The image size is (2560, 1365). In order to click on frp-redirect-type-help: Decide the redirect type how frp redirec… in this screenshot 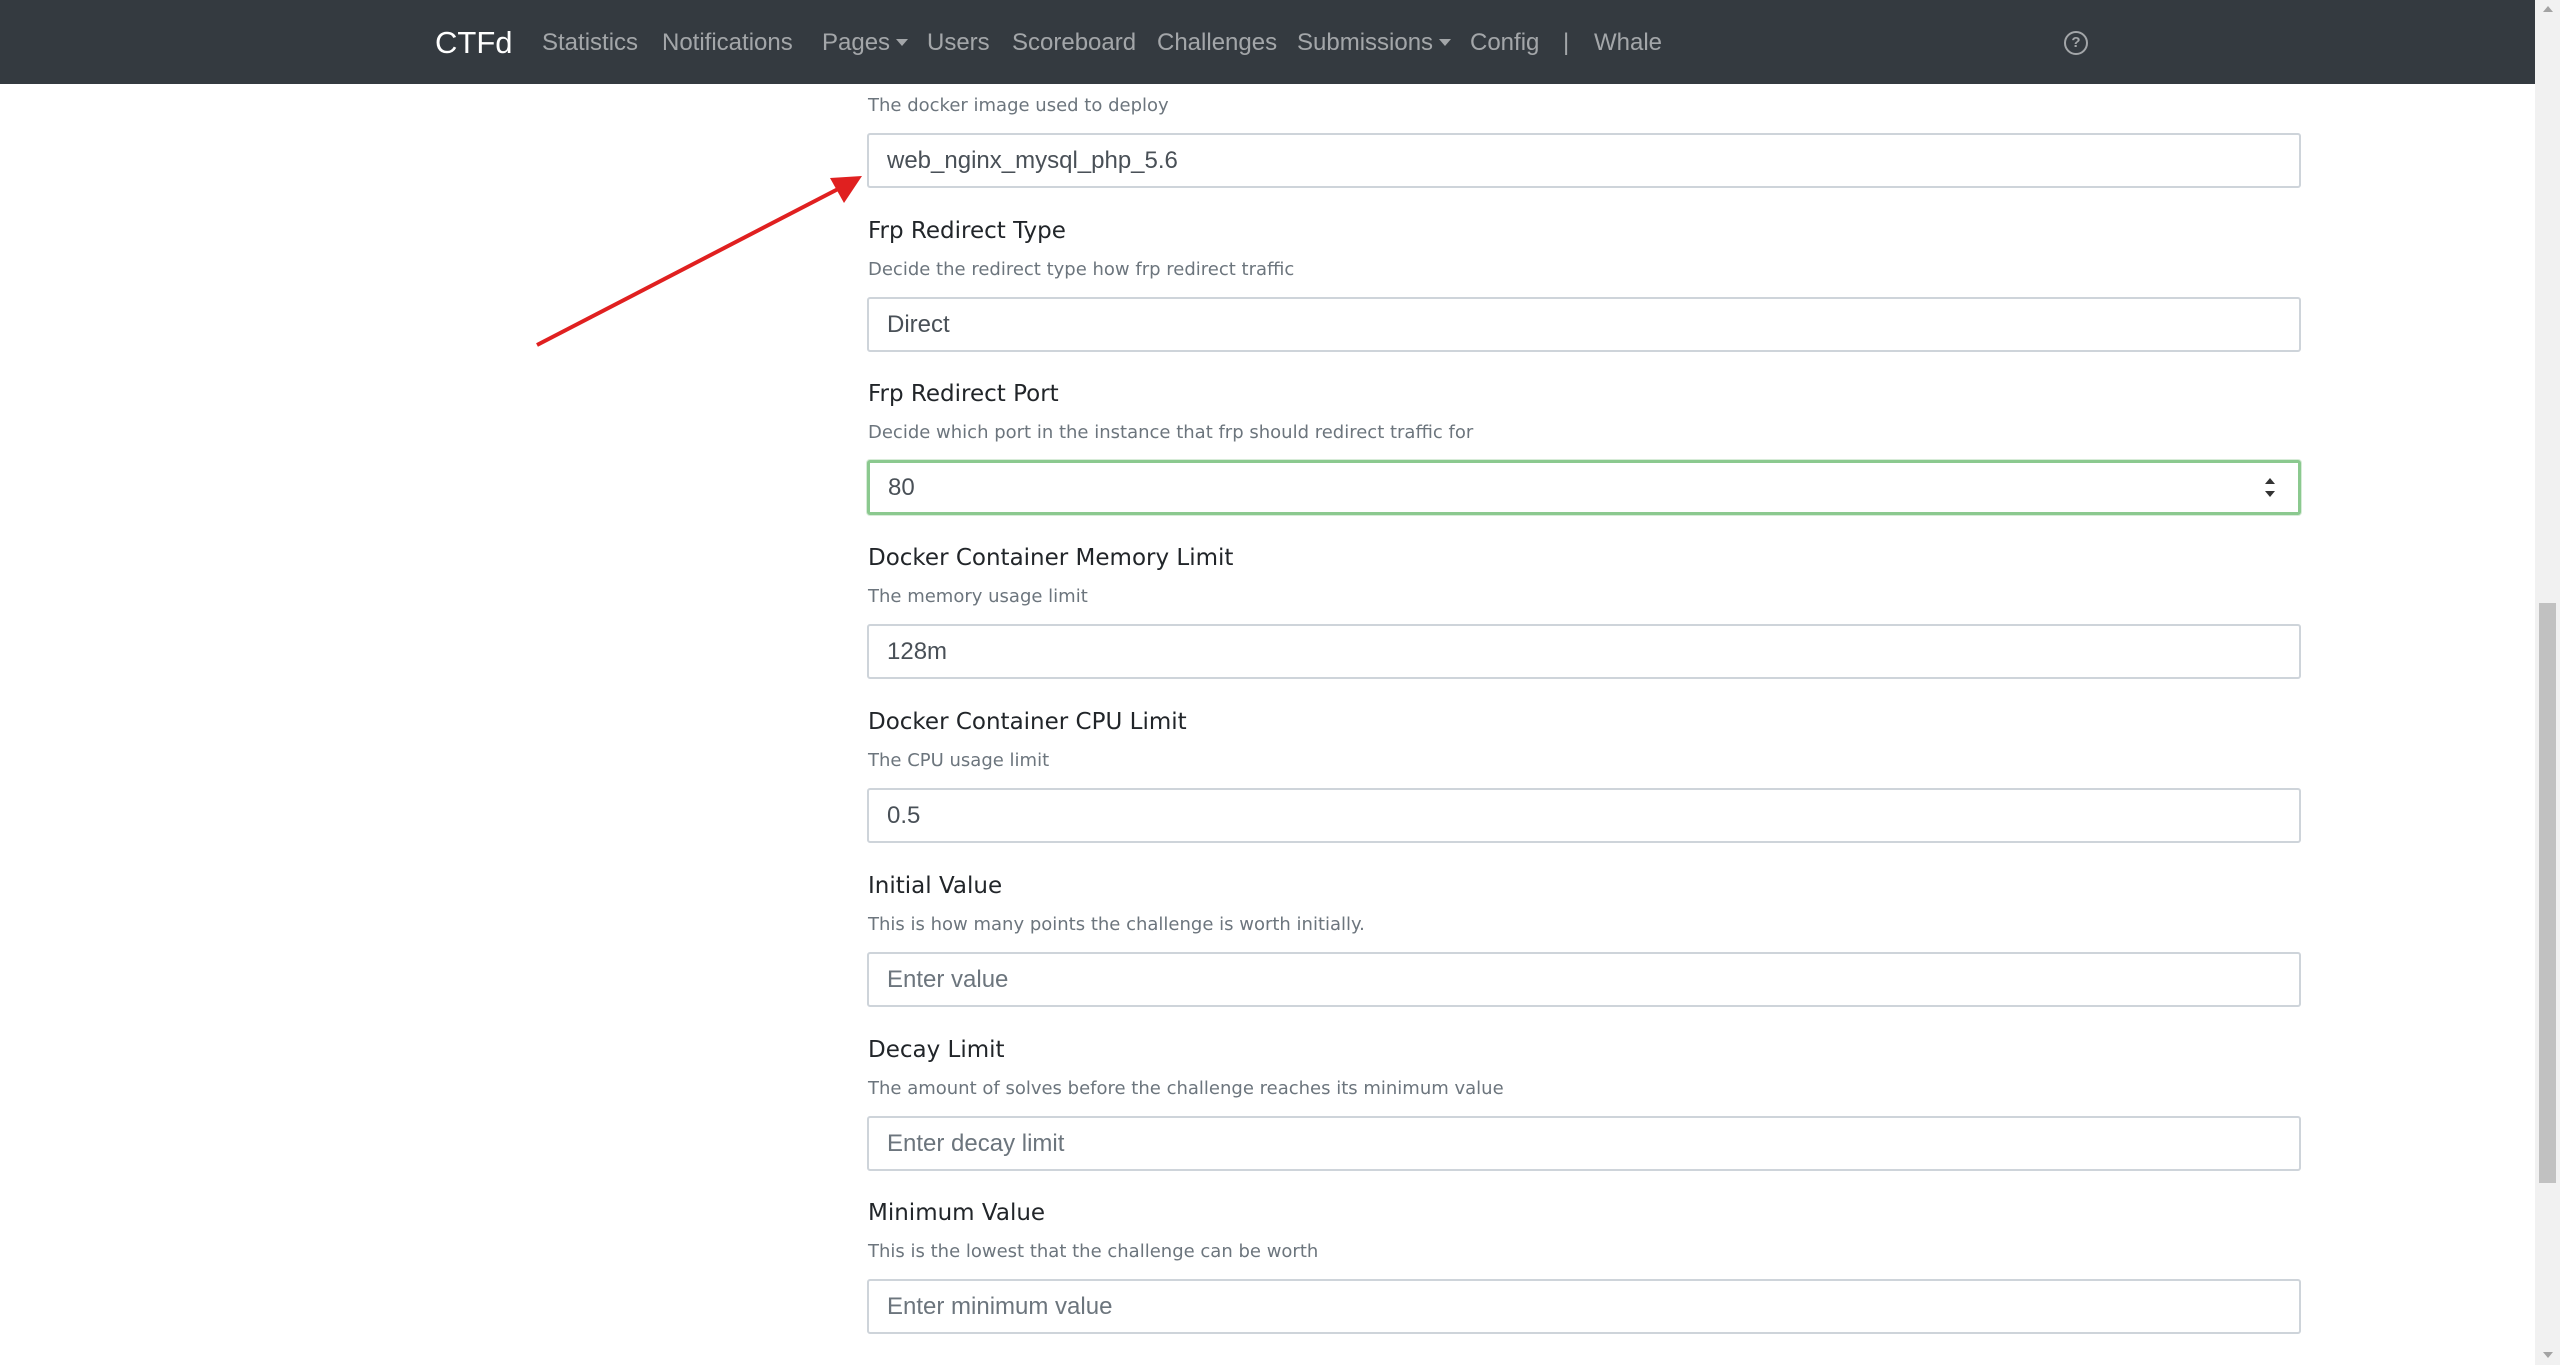, I will do `click(1081, 269)`.